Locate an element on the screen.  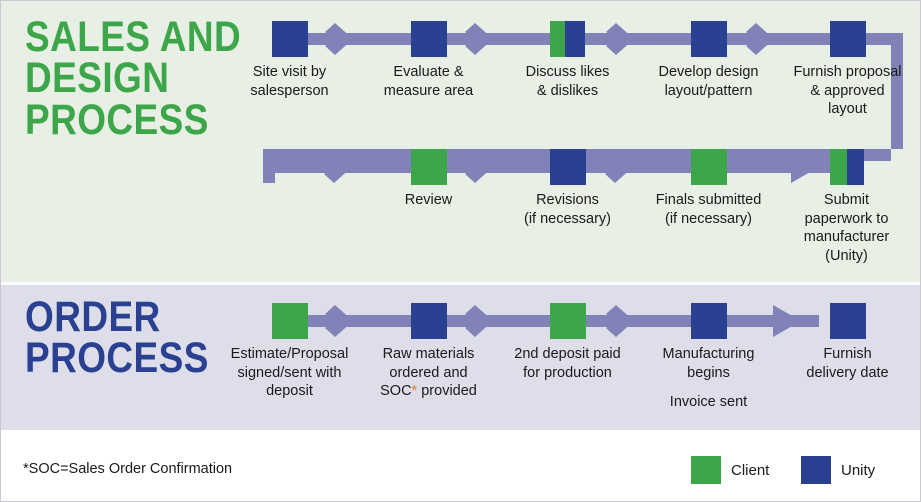
node-caption: Develop design layout/pattern is located at coordinates (708, 81).